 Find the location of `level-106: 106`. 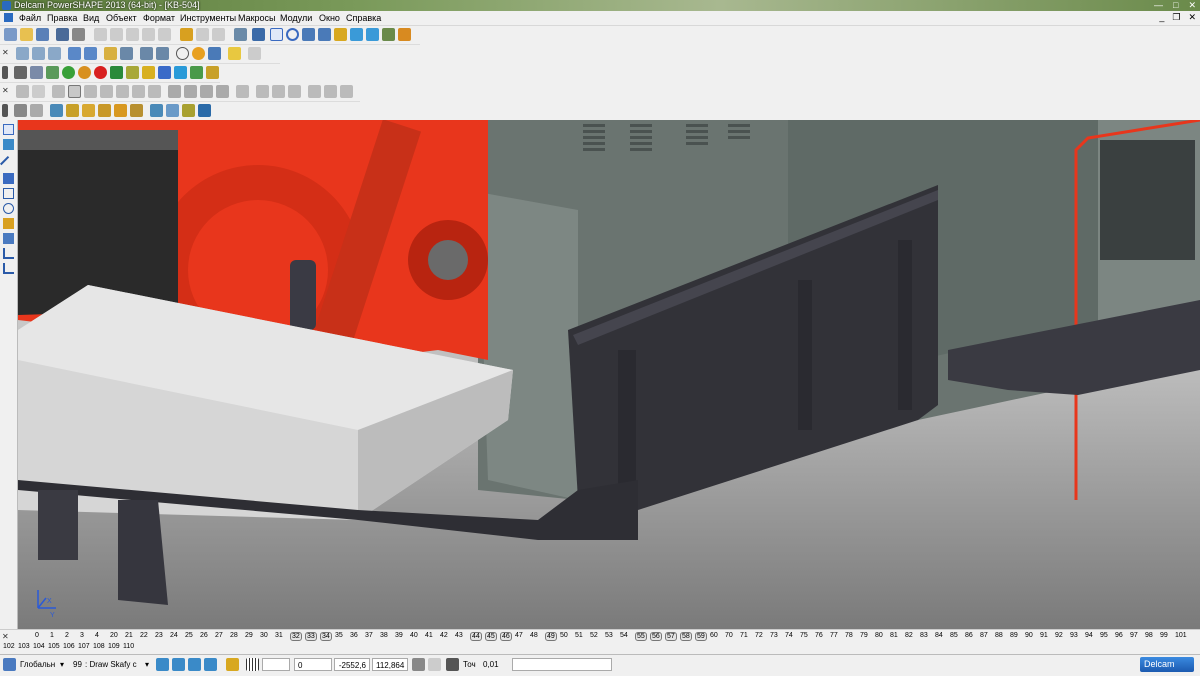

level-106: 106 is located at coordinates (69, 646).